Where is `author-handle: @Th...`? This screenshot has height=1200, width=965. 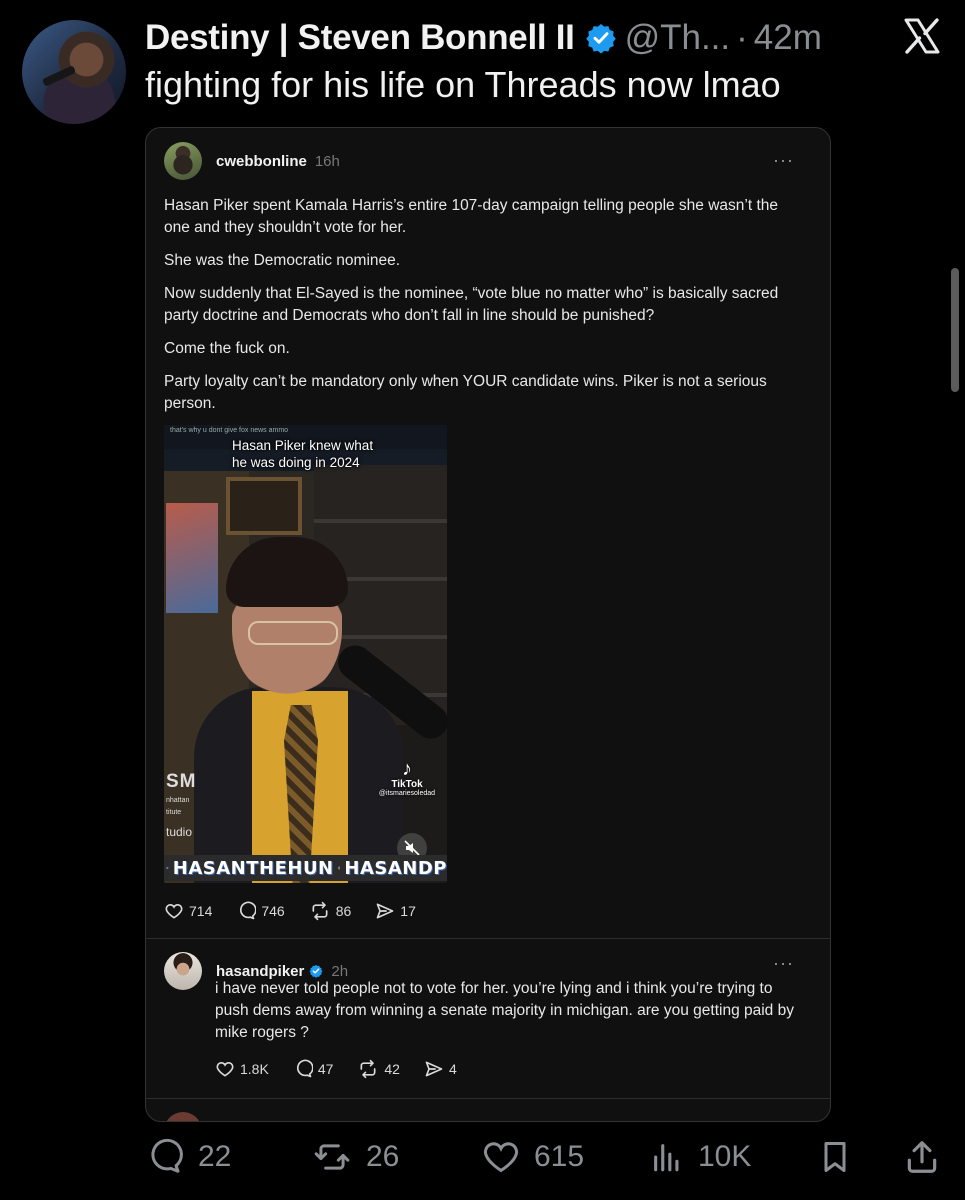
author-handle: @Th... is located at coordinates (678, 38).